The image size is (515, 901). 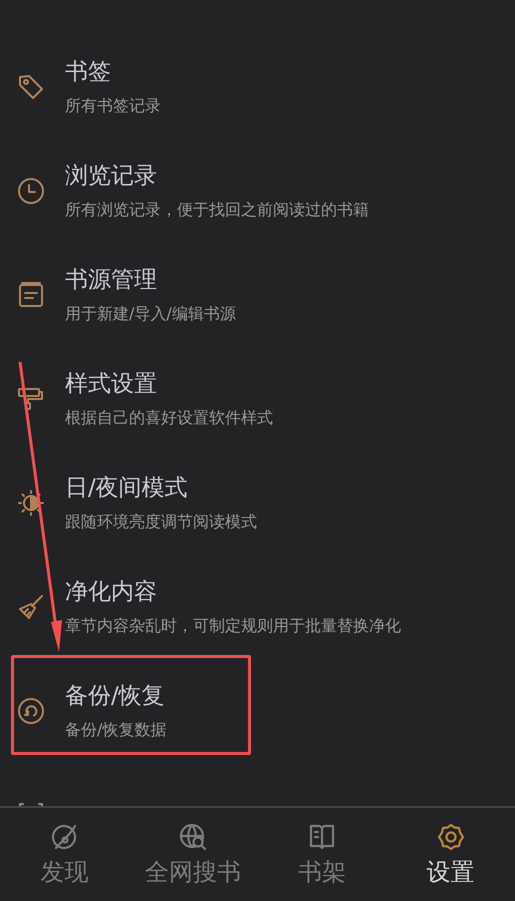 I want to click on nav-tab: 发现, so click(x=64, y=854).